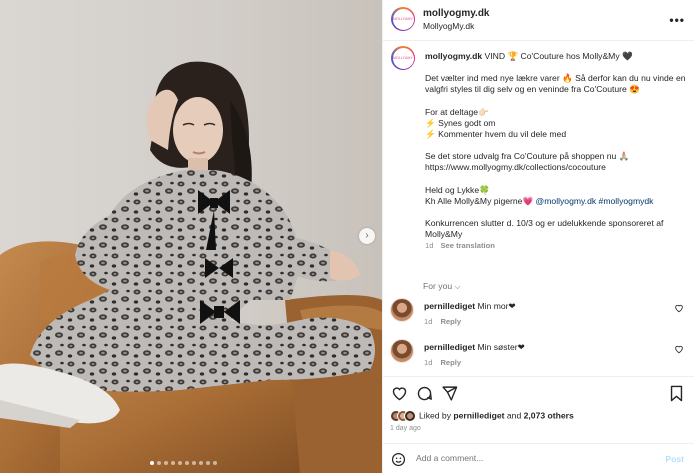 The height and width of the screenshot is (473, 694). Describe the element at coordinates (183, 463) in the screenshot. I see `carousel-dots` at that location.